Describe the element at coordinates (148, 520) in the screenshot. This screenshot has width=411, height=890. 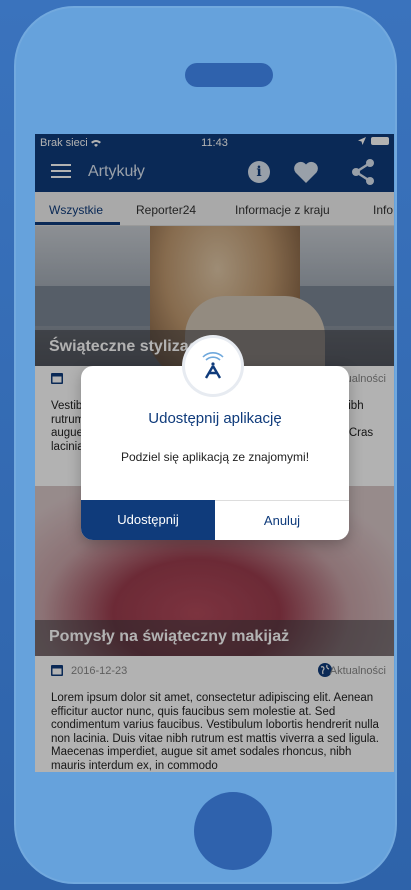
I see `share-button: Udostępnij` at that location.